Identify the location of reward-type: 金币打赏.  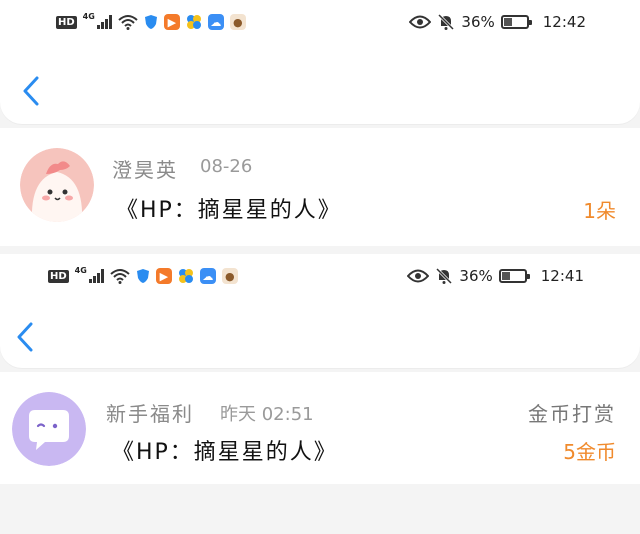
(572, 414).